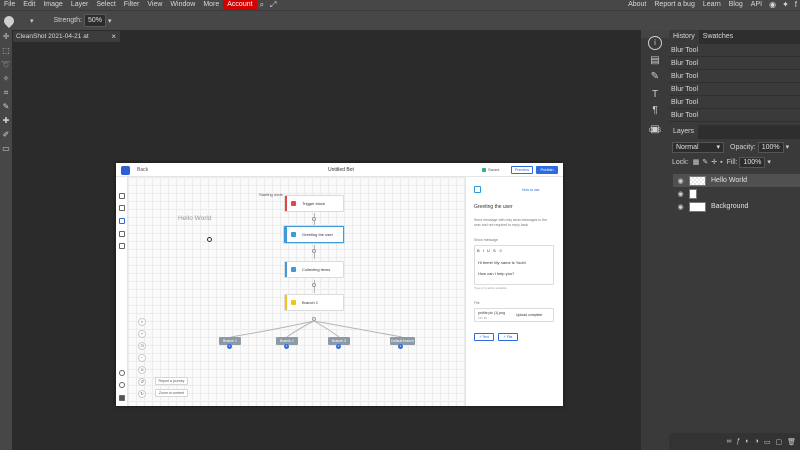  What do you see at coordinates (6, 65) in the screenshot?
I see `lasso-tool-icon: ➰` at bounding box center [6, 65].